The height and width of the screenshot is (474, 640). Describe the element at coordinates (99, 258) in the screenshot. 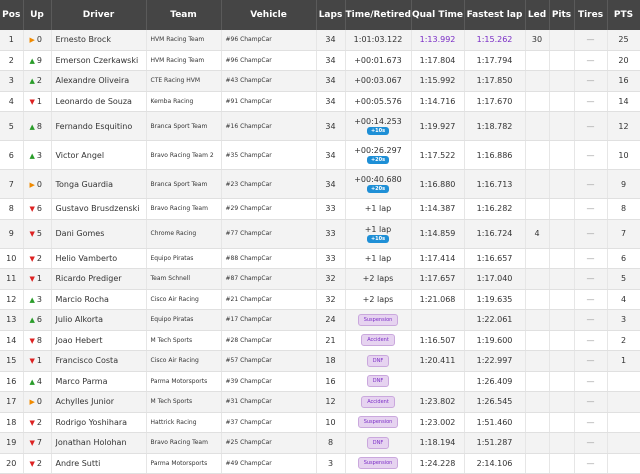

I see `driver-cell: Helio Vamberto` at that location.